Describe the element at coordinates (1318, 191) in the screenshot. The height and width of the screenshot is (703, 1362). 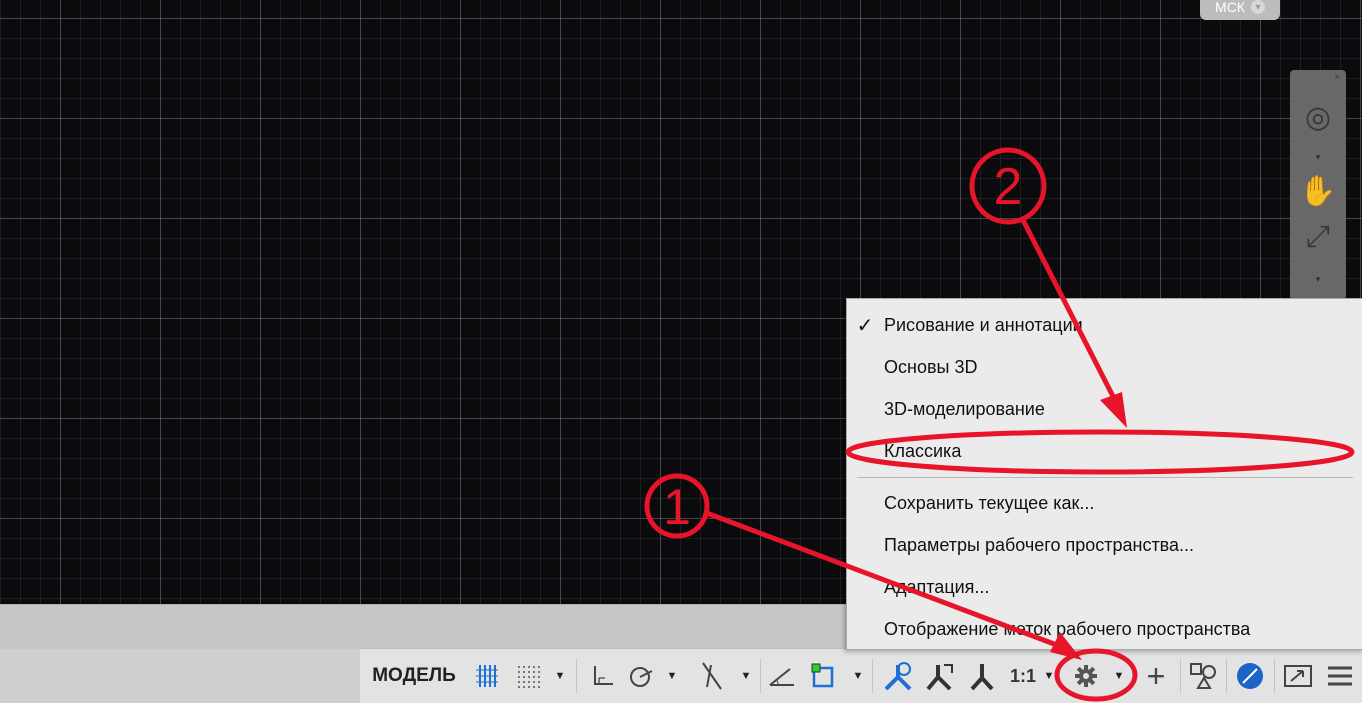
I see `pan-hand-icon: ✋` at that location.